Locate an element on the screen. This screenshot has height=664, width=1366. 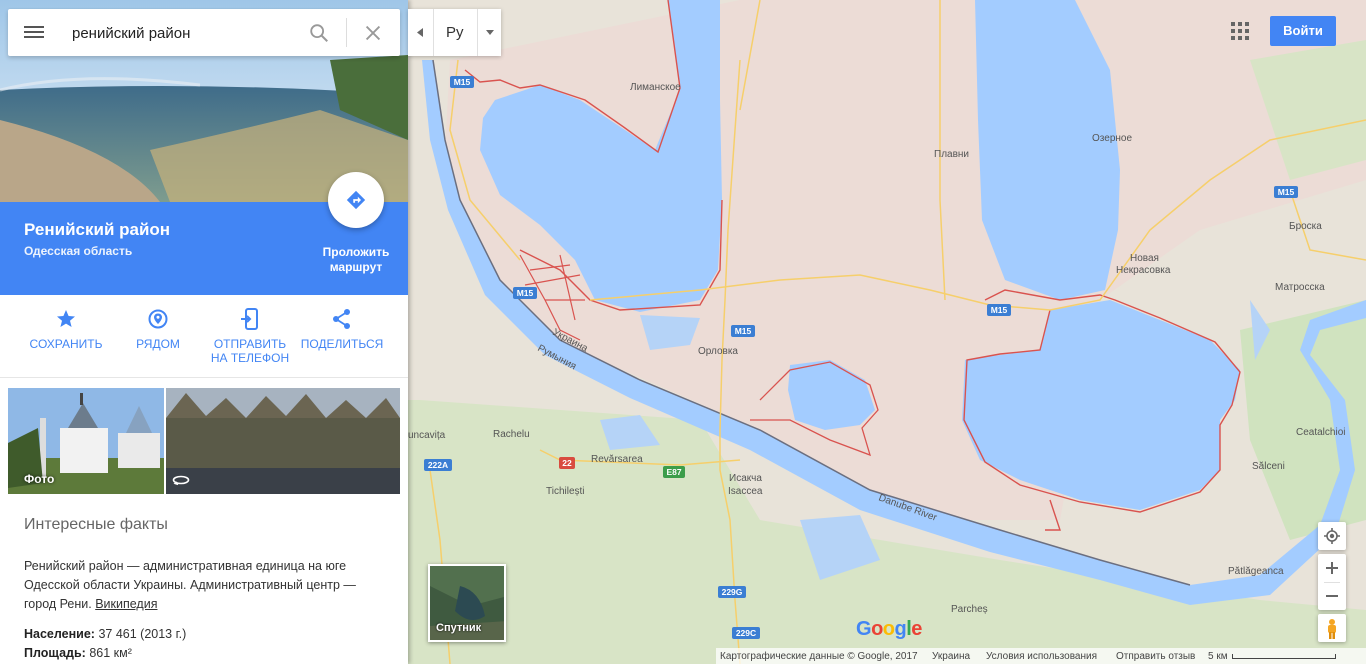
svg-text: E87 is located at coordinates (673, 472).